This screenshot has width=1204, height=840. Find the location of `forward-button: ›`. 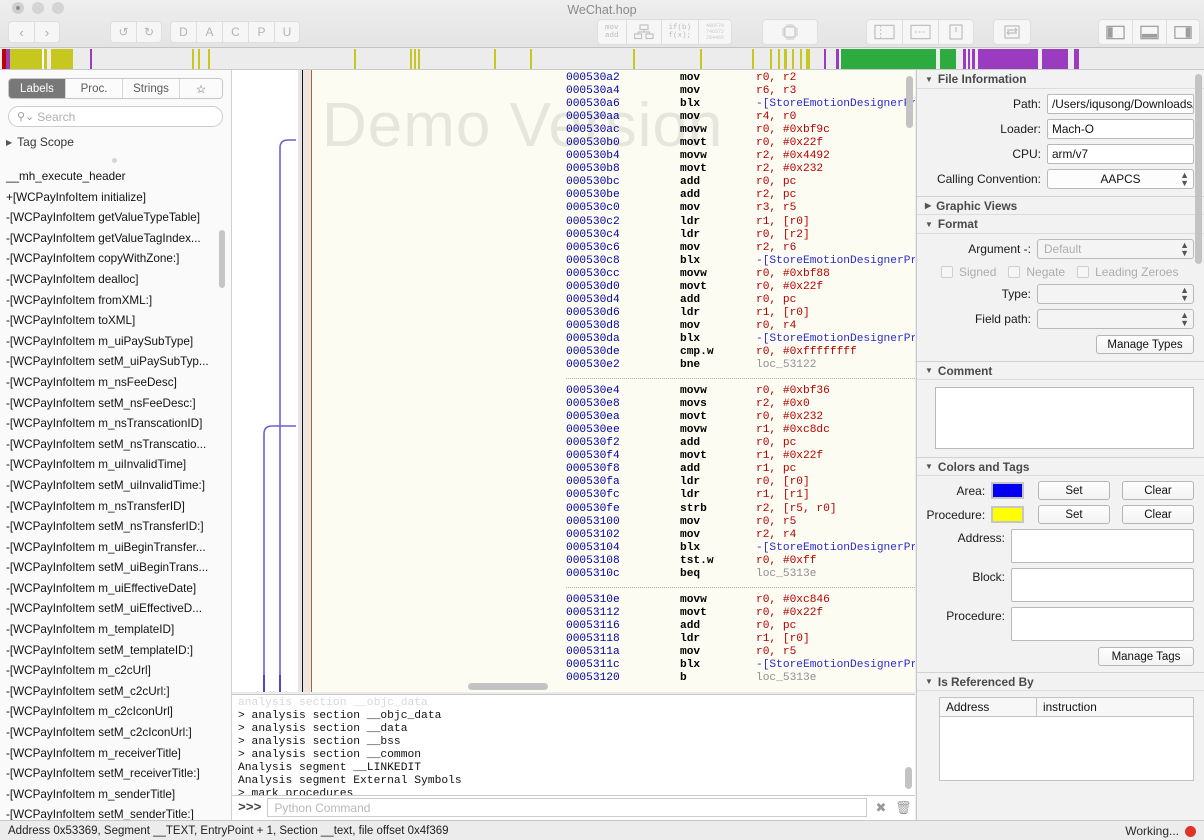

forward-button: › is located at coordinates (47, 32).